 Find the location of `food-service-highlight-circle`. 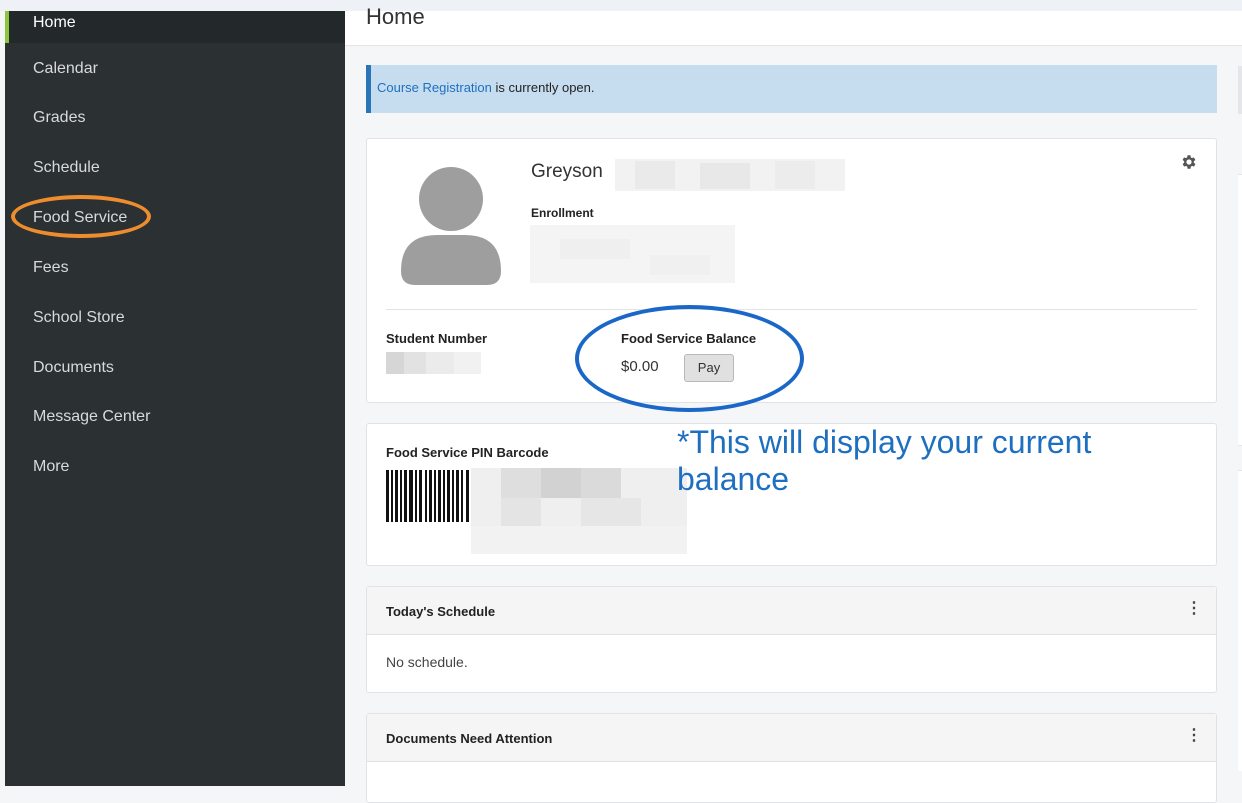

food-service-highlight-circle is located at coordinates (81, 216).